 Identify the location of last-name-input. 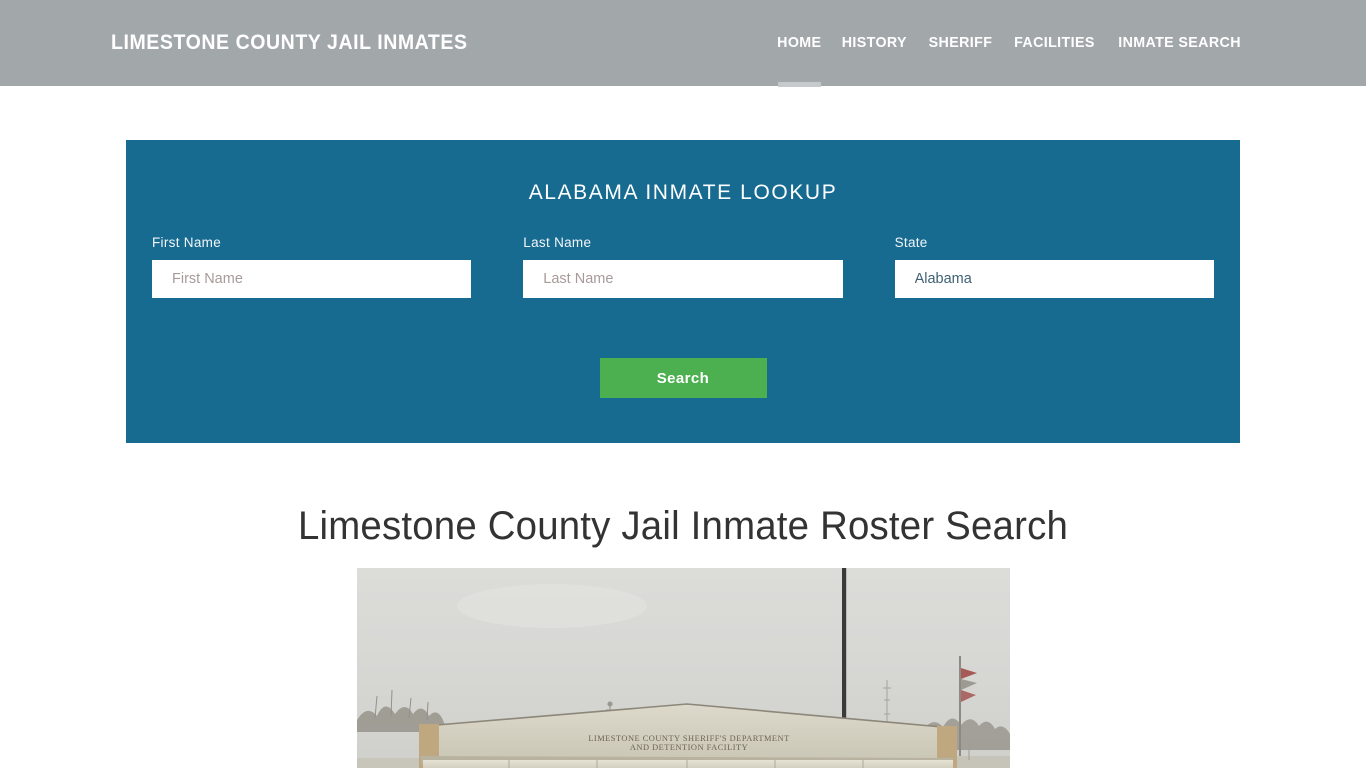
(683, 279).